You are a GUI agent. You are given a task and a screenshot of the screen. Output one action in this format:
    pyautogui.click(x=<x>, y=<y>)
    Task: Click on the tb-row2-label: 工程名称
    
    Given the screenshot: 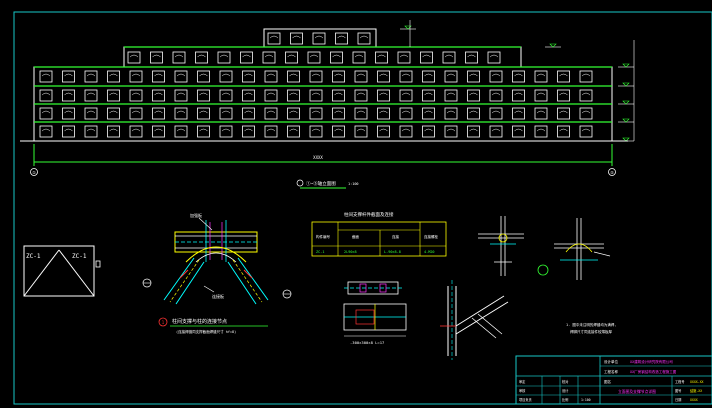 What is the action you would take?
    pyautogui.click(x=611, y=371)
    